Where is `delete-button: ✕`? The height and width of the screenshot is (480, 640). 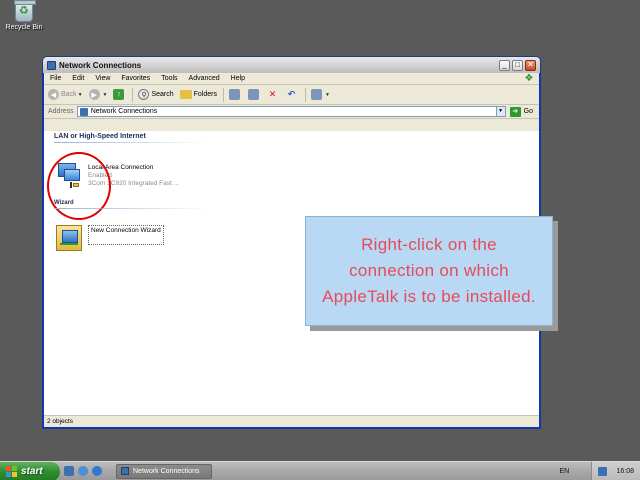 delete-button: ✕ is located at coordinates (273, 94).